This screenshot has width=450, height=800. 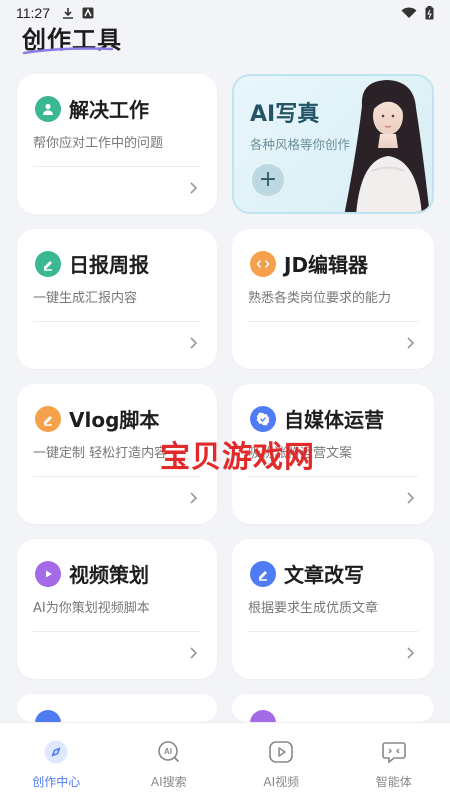 I want to click on nav-label: AI视频, so click(x=281, y=782).